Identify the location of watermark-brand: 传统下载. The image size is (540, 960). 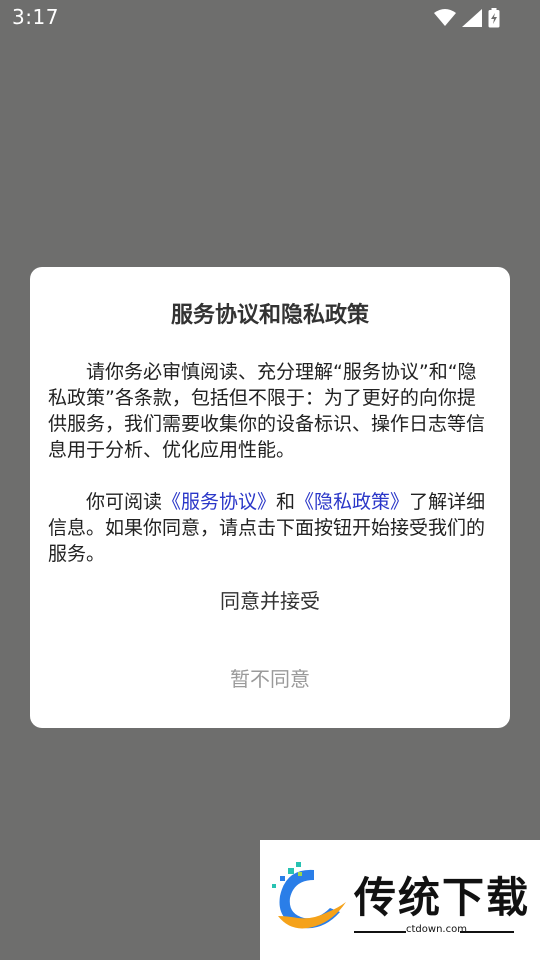
(442, 897).